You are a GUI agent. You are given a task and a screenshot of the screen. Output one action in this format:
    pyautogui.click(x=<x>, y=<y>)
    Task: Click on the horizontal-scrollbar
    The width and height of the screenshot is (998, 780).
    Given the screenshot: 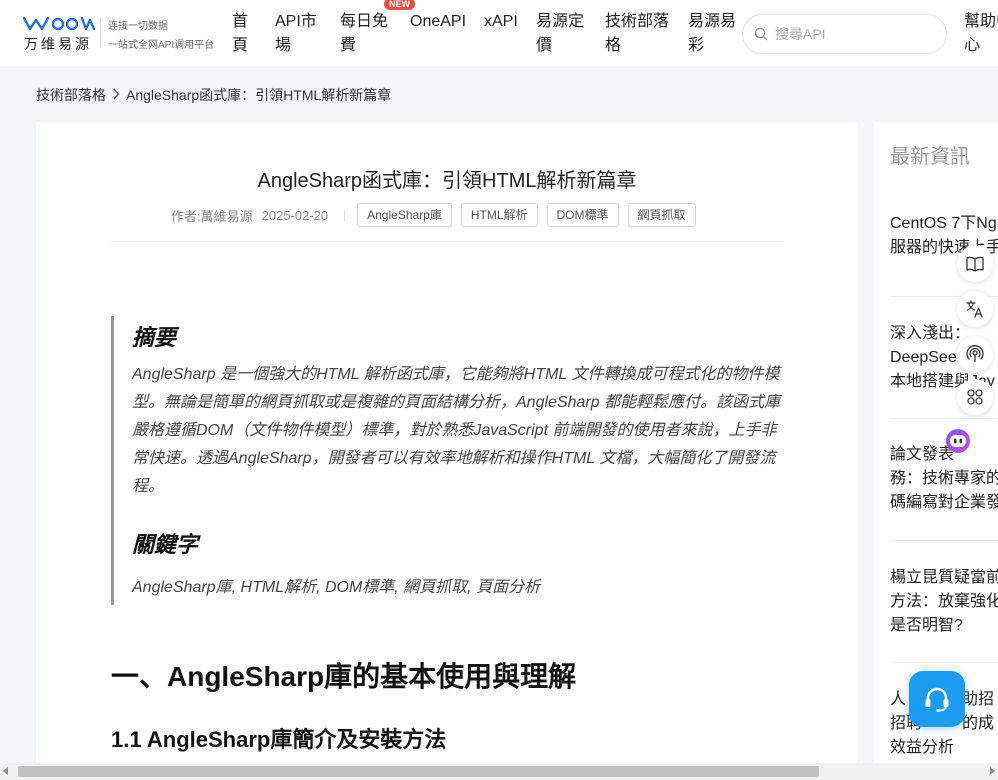 What is the action you would take?
    pyautogui.click(x=499, y=771)
    